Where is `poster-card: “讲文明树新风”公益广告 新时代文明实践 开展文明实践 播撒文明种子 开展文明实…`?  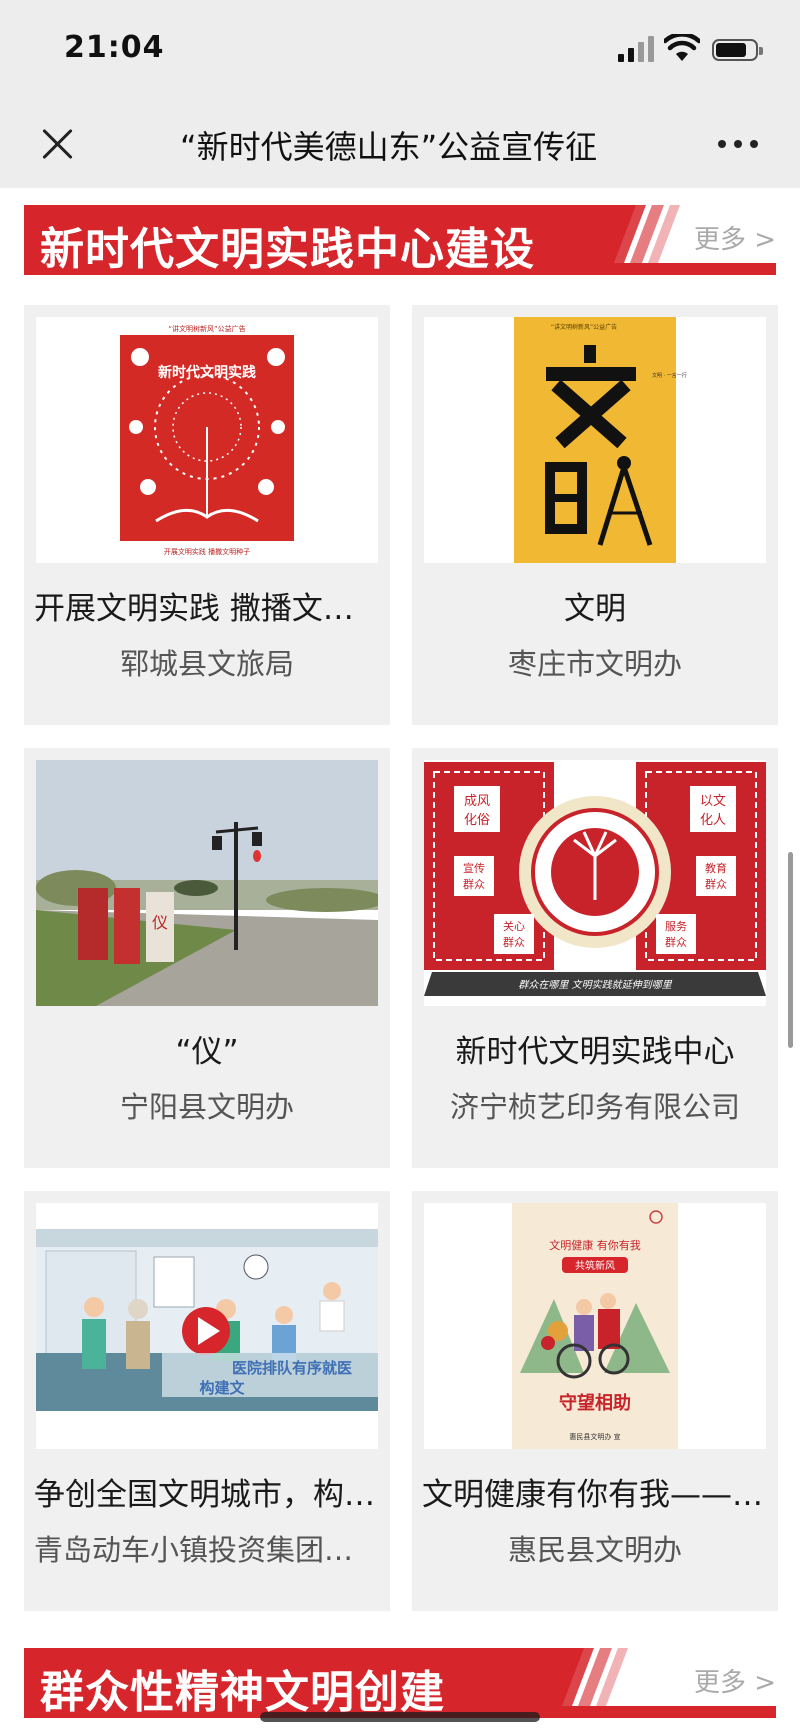 poster-card: “讲文明树新风”公益广告 新时代文明实践 开展文明实践 播撒文明种子 开展文明实… is located at coordinates (207, 515).